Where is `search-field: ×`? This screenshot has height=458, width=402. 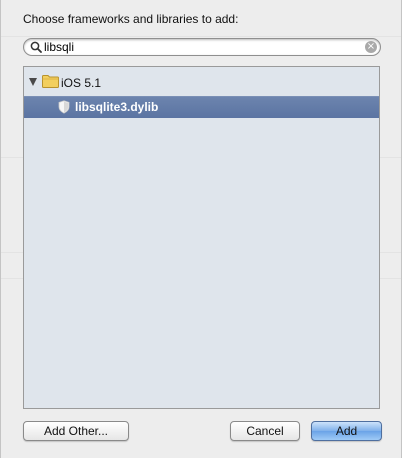
search-field: × is located at coordinates (202, 47).